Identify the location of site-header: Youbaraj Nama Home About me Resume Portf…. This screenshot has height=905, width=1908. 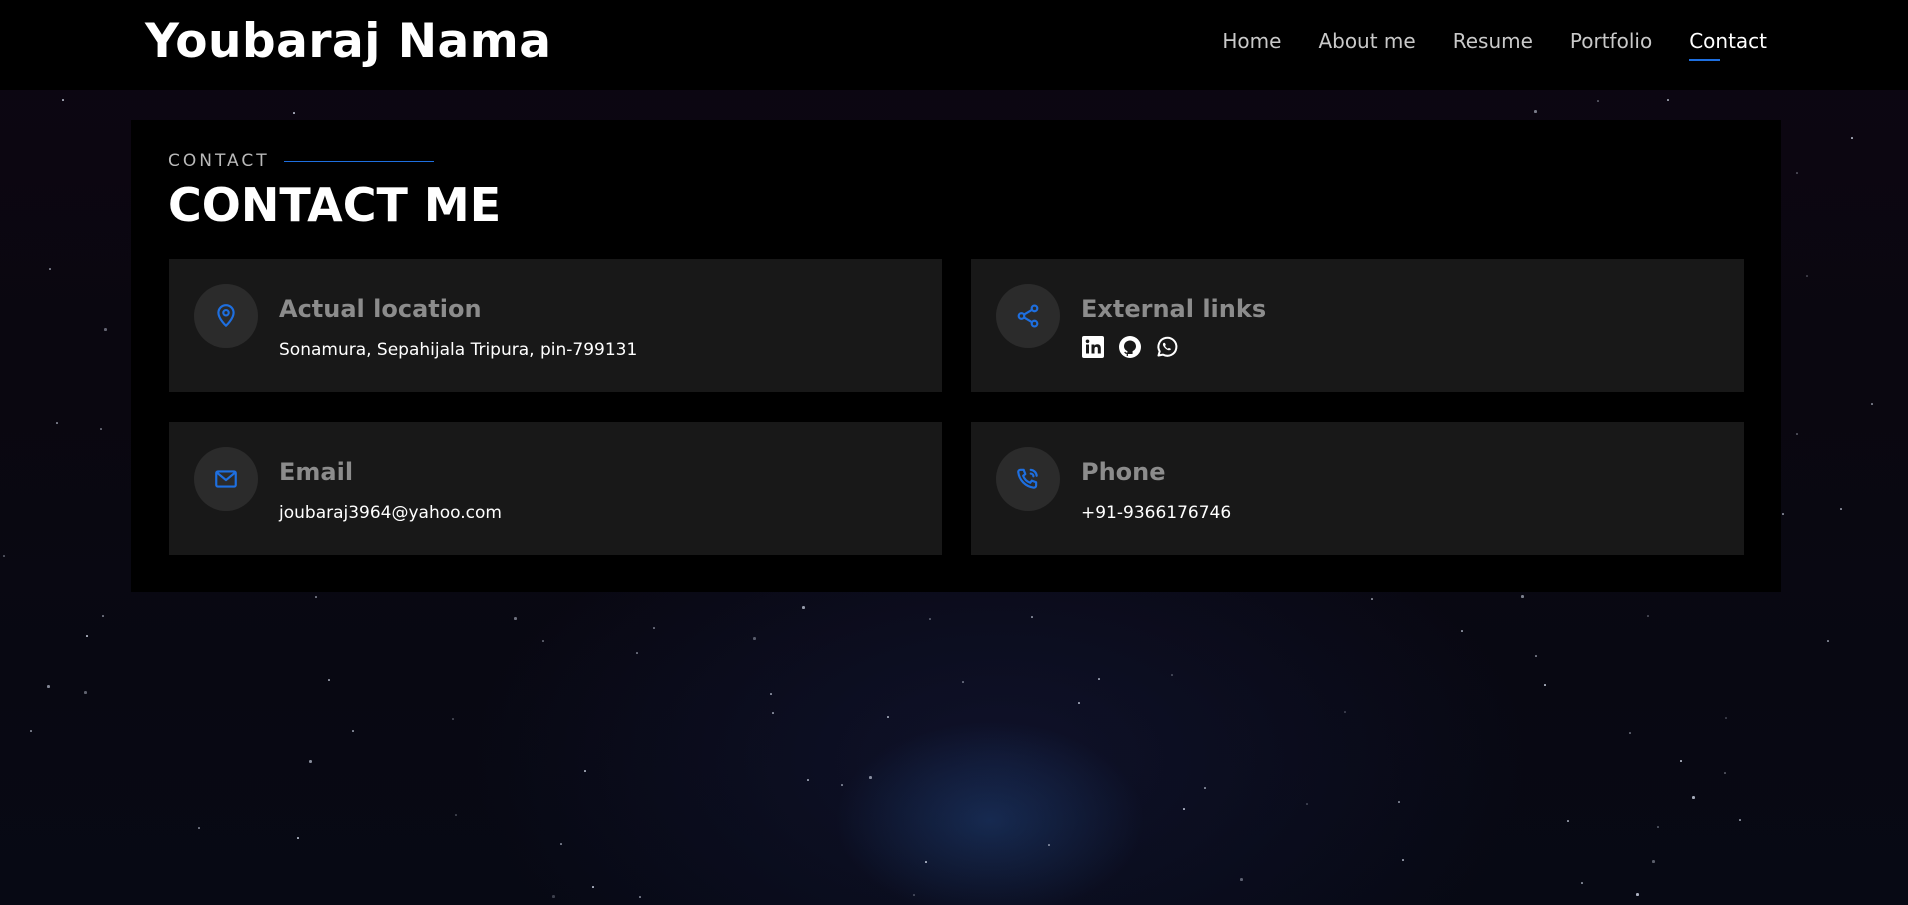
(954, 45).